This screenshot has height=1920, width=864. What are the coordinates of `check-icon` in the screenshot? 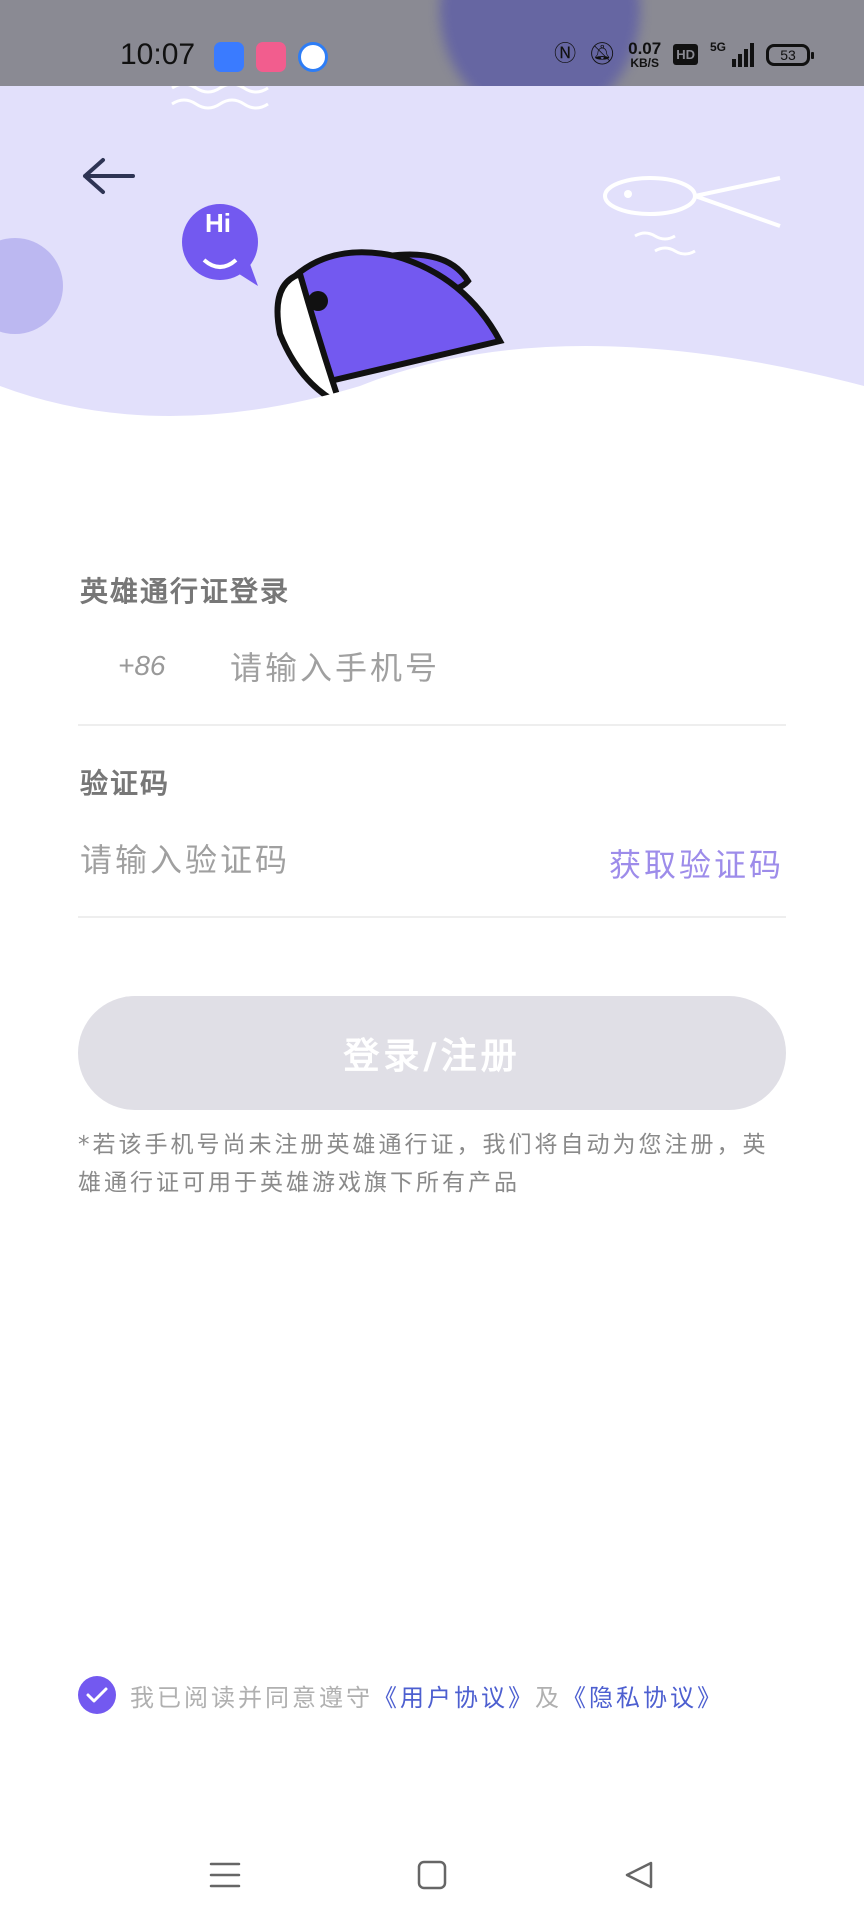 It's located at (97, 1695).